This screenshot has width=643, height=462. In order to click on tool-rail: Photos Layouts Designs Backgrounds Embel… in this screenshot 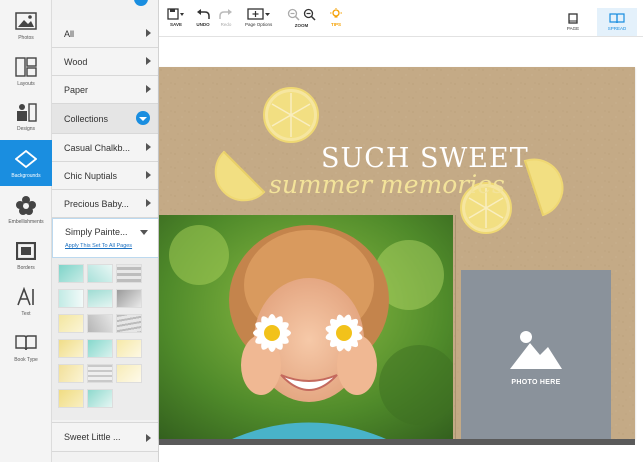, I will do `click(26, 231)`.